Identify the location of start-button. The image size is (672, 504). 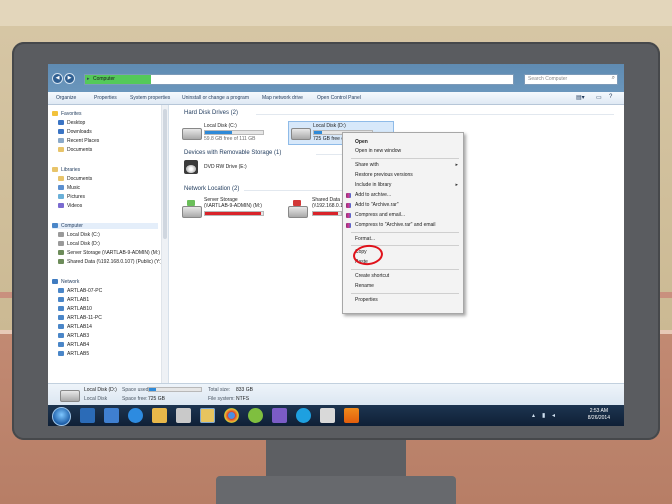
(61, 416).